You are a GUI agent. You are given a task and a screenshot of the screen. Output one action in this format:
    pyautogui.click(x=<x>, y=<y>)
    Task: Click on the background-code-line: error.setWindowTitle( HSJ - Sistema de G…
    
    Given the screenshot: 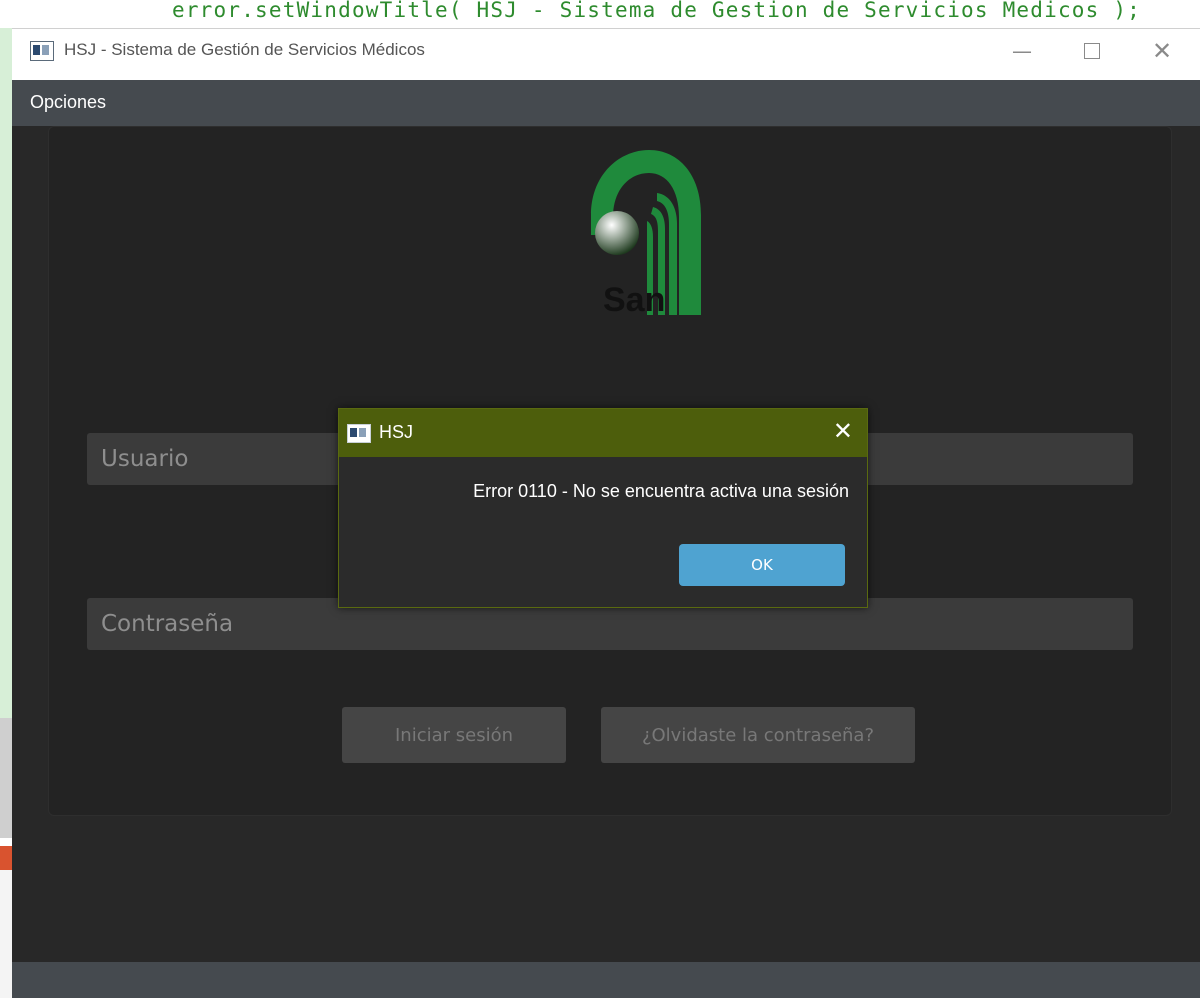 What is the action you would take?
    pyautogui.click(x=657, y=11)
    